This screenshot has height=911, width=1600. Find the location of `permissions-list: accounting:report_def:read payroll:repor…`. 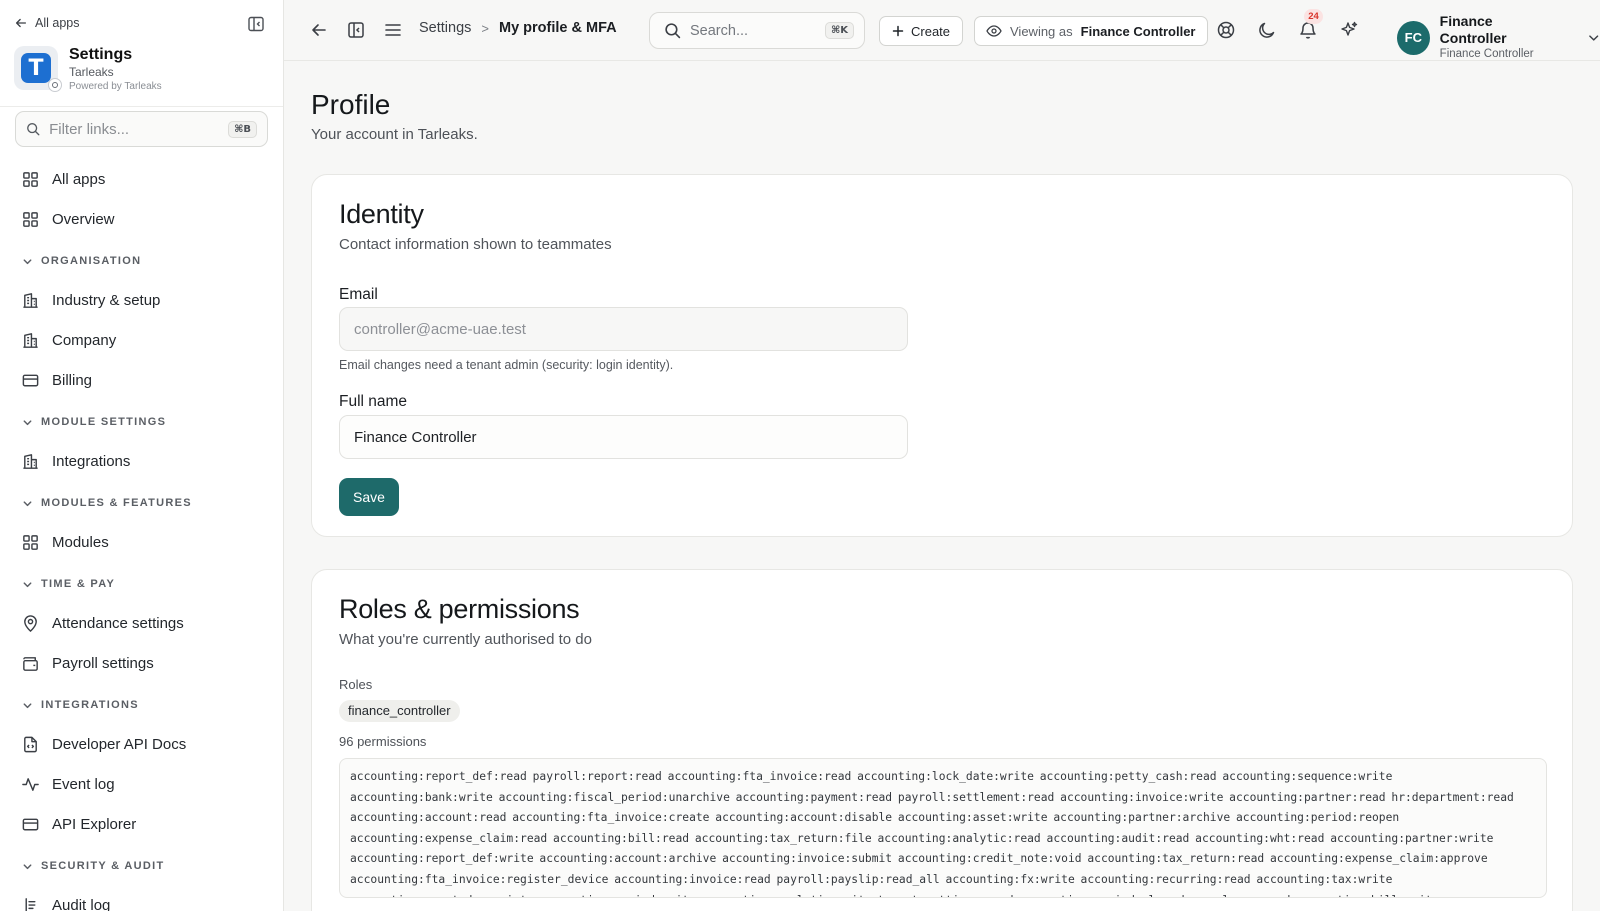

permissions-list: accounting:report_def:read payroll:repor… is located at coordinates (943, 828).